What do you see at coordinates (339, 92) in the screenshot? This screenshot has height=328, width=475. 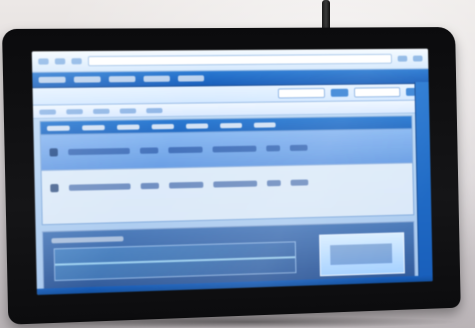 I see `search-button` at bounding box center [339, 92].